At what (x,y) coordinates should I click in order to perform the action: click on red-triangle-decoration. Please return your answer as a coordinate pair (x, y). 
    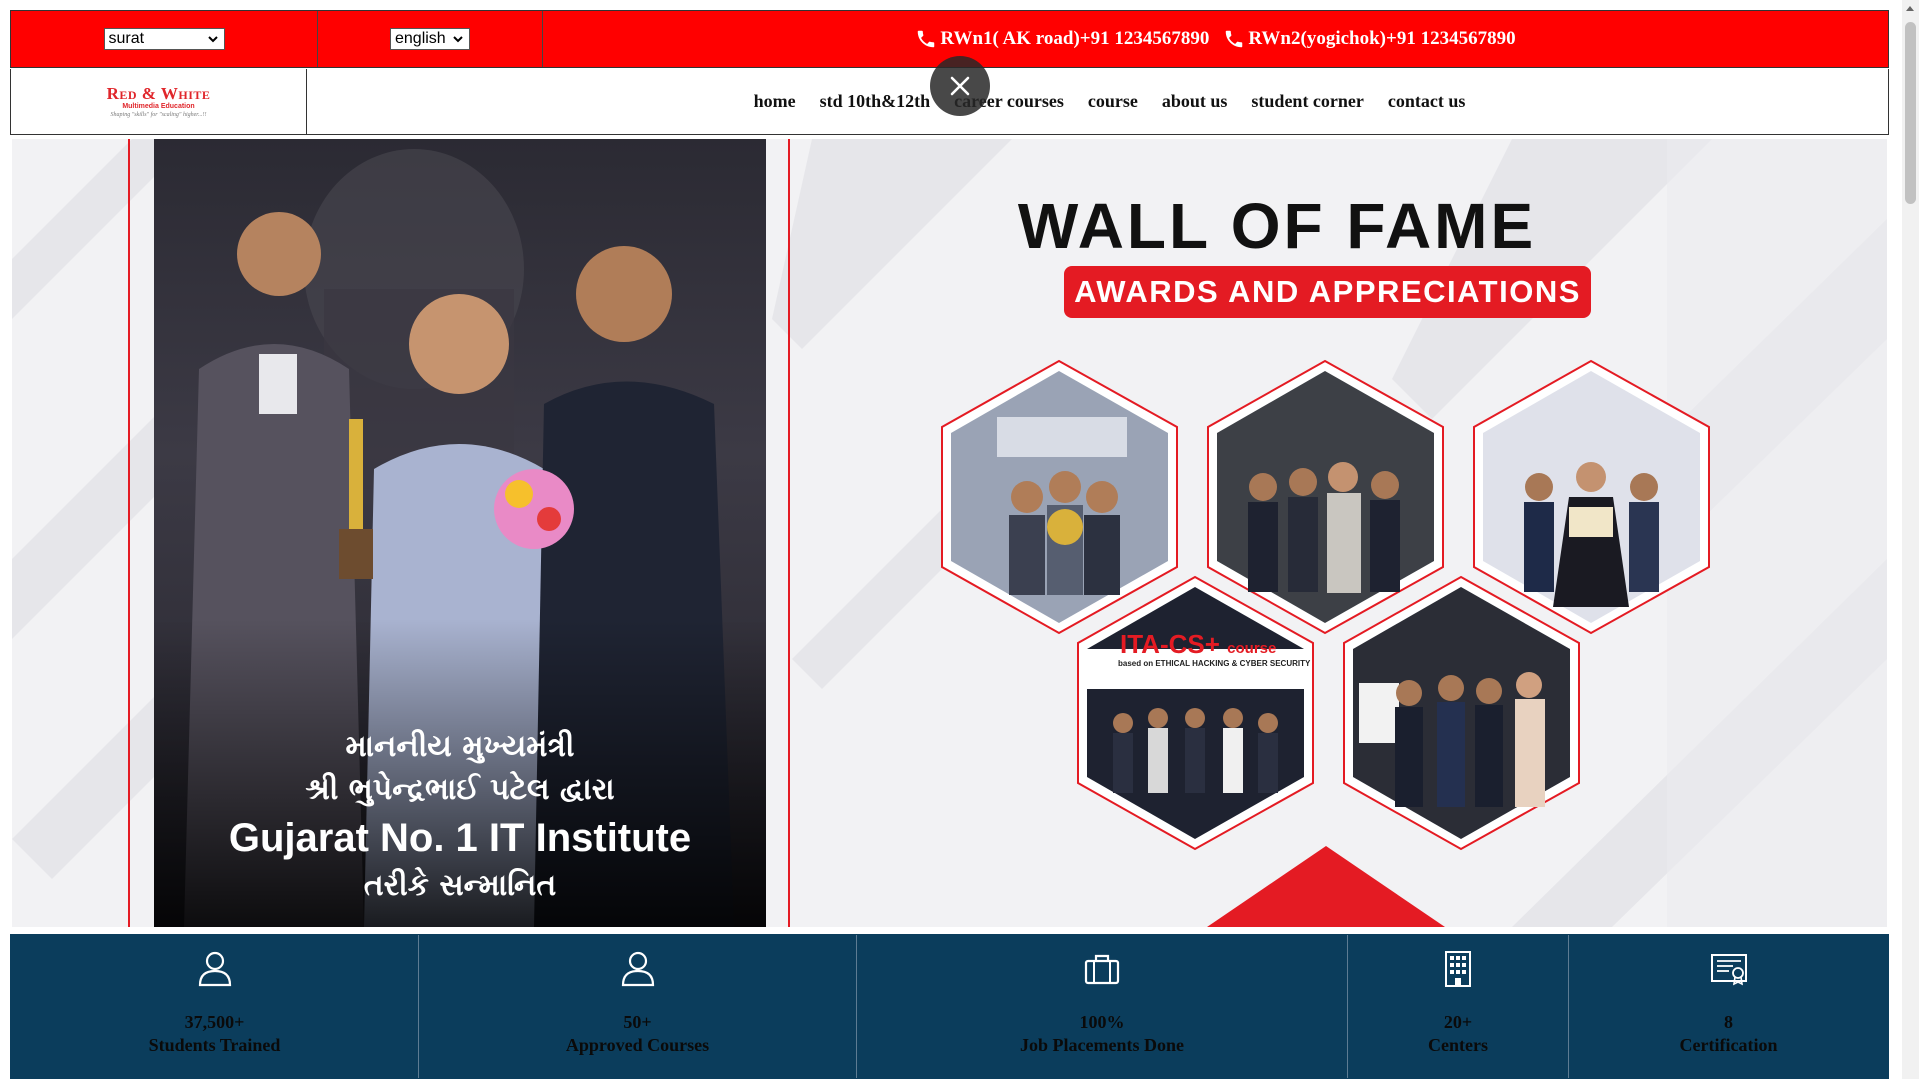
    Looking at the image, I should click on (1326, 886).